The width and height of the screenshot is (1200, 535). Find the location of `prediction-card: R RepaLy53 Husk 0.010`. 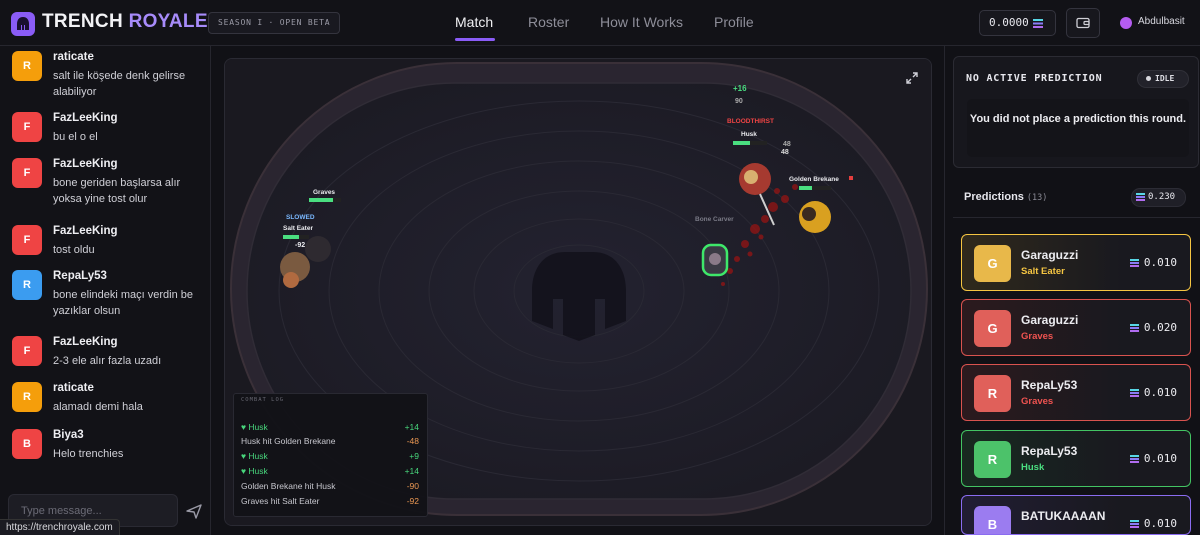

prediction-card: R RepaLy53 Husk 0.010 is located at coordinates (1076, 458).